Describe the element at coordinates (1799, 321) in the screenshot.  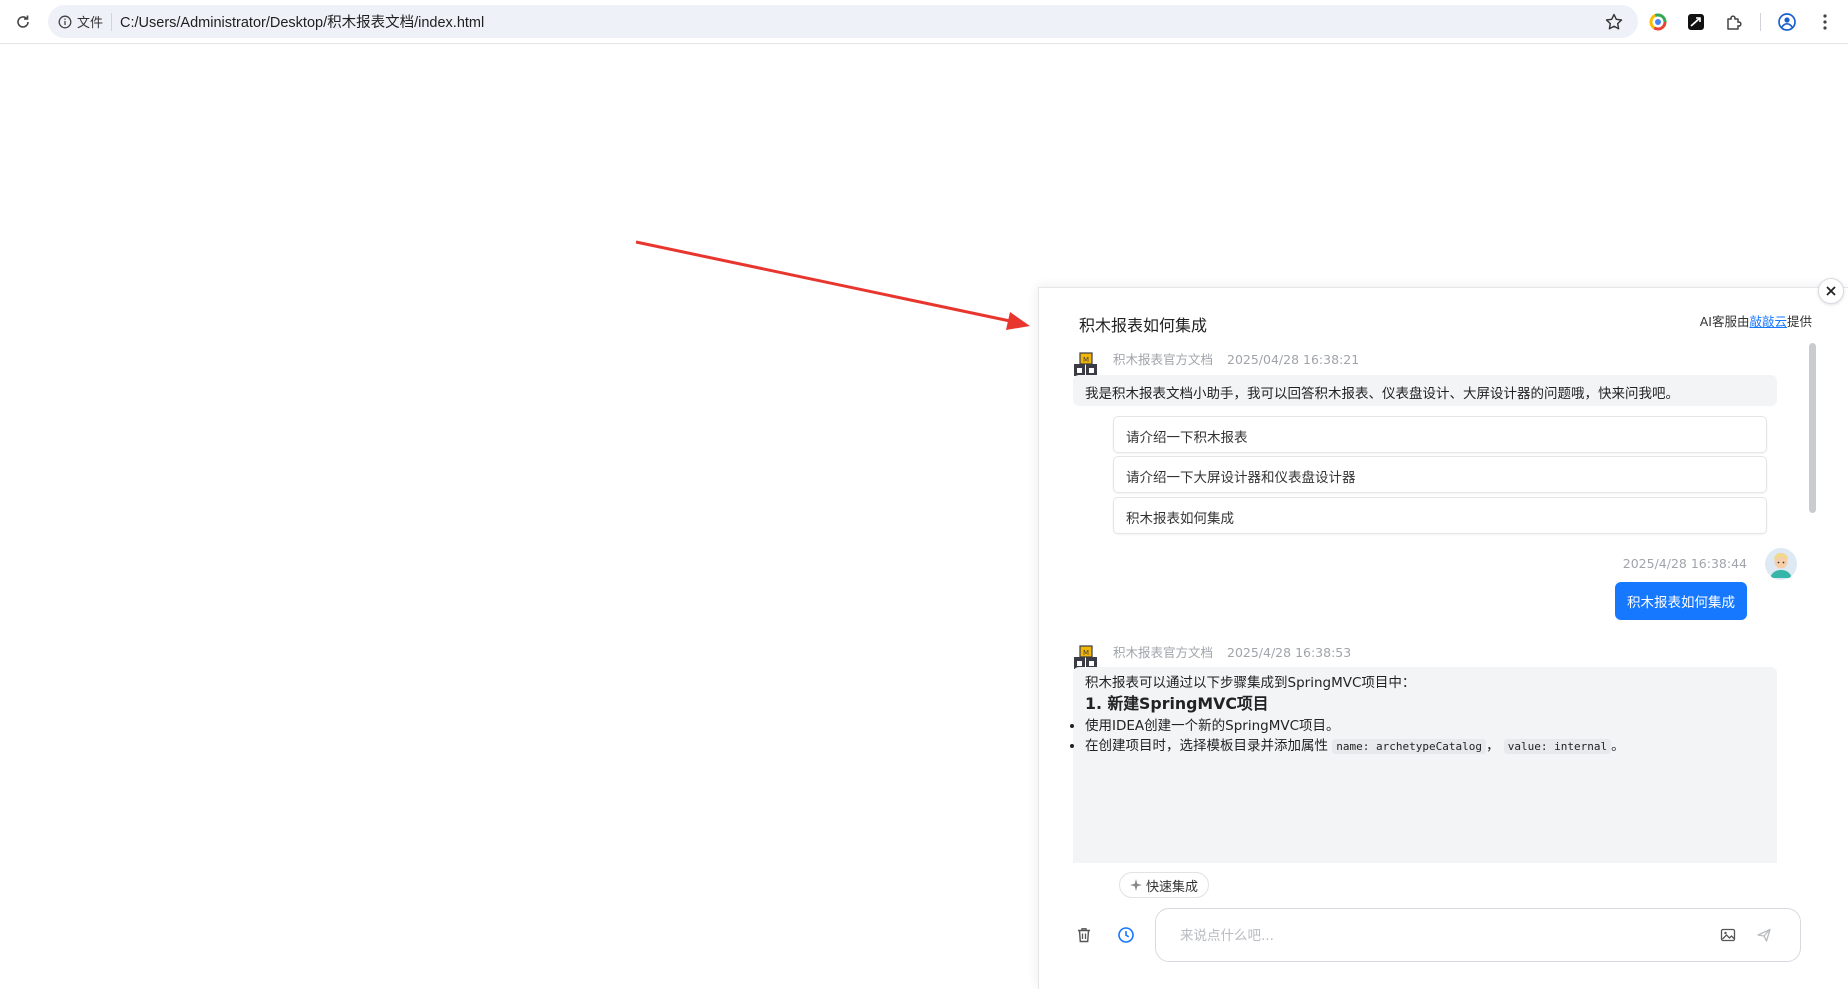
I see `provider-suffix: 提供` at that location.